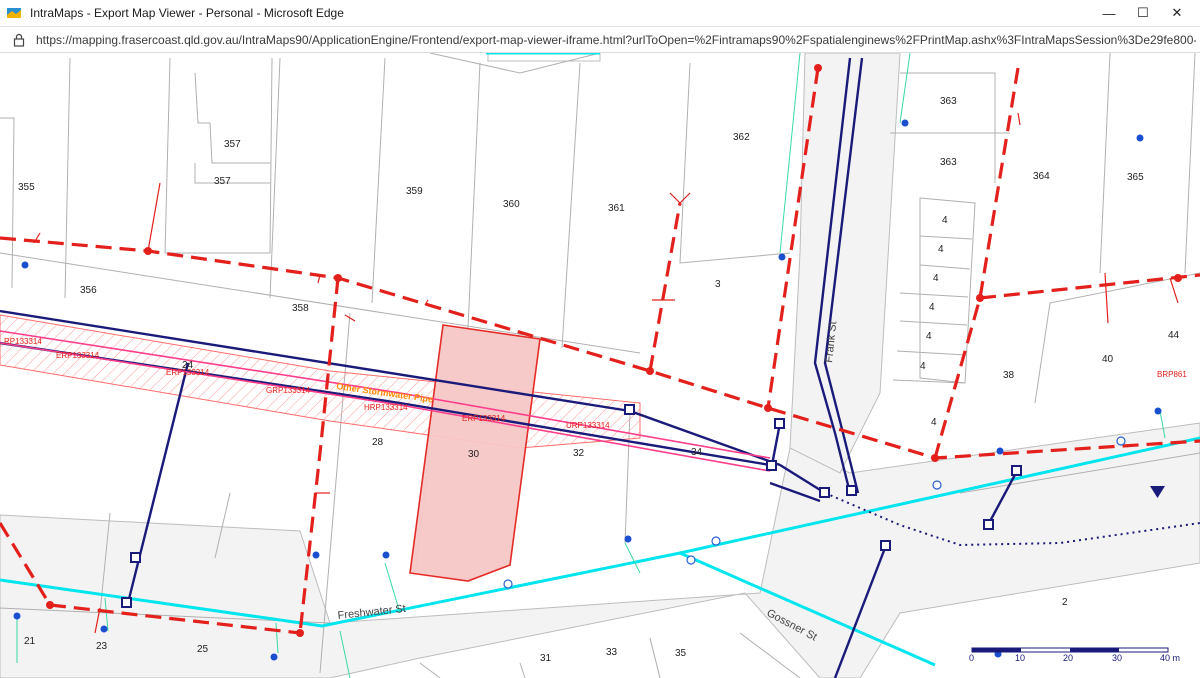 This screenshot has width=1200, height=678. Describe the element at coordinates (1041, 176) in the screenshot. I see `lot-label: 364` at that location.